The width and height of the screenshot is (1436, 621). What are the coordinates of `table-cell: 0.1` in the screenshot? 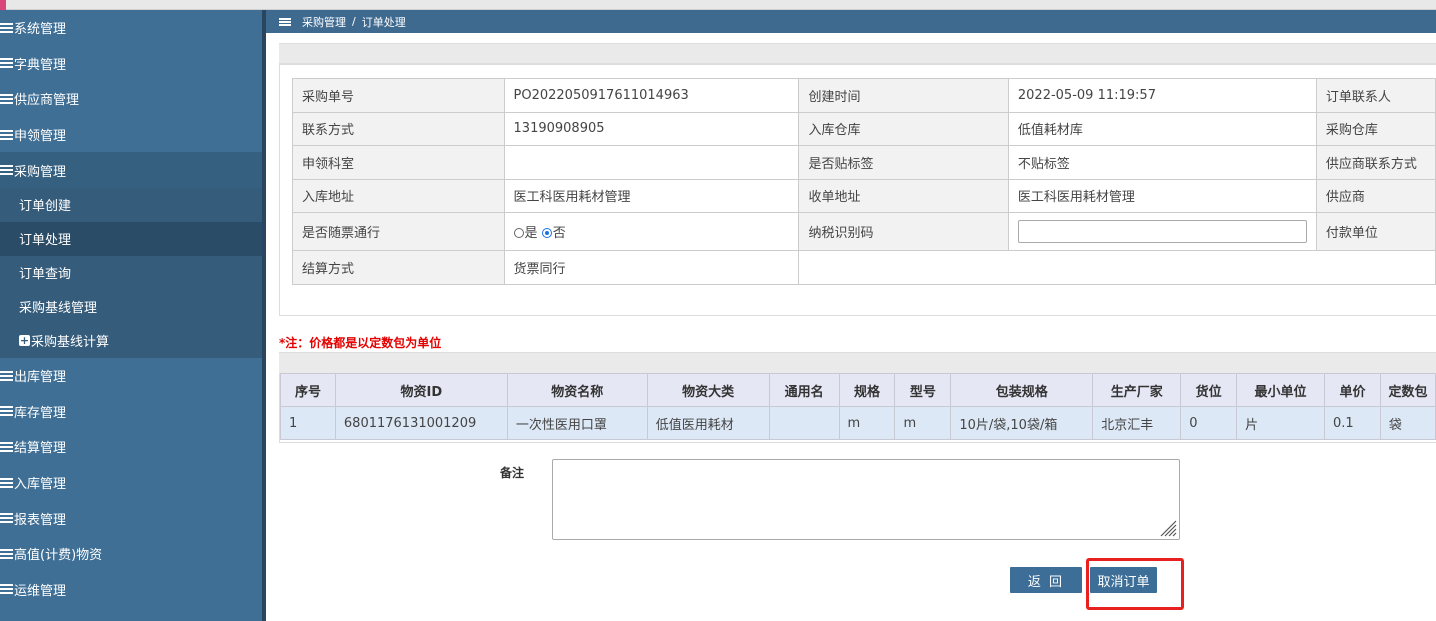 It's located at (1352, 423).